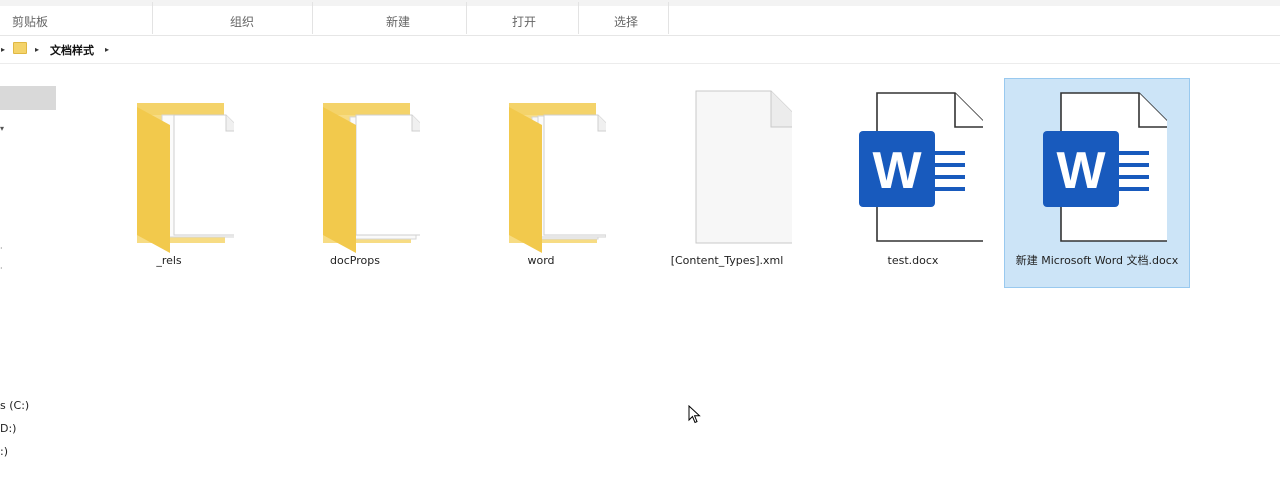  I want to click on ribbon: 剪贴板 组织 新建 打开 选择, so click(640, 18).